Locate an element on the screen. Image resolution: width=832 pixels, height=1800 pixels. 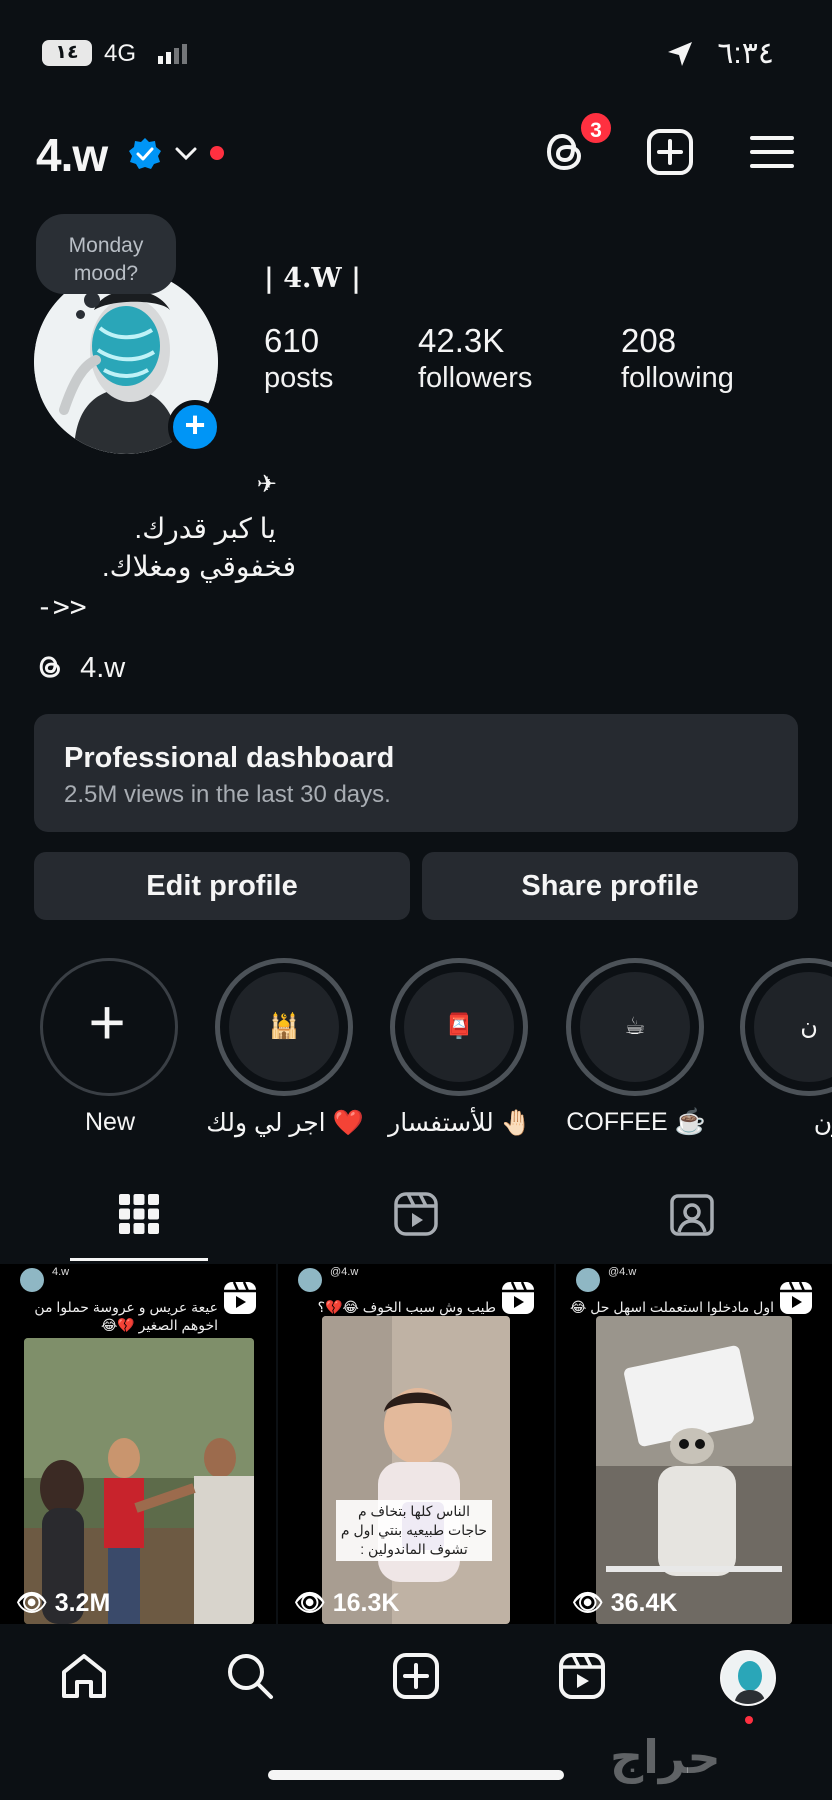
threads-handle: 4.w is located at coordinates (103, 668).